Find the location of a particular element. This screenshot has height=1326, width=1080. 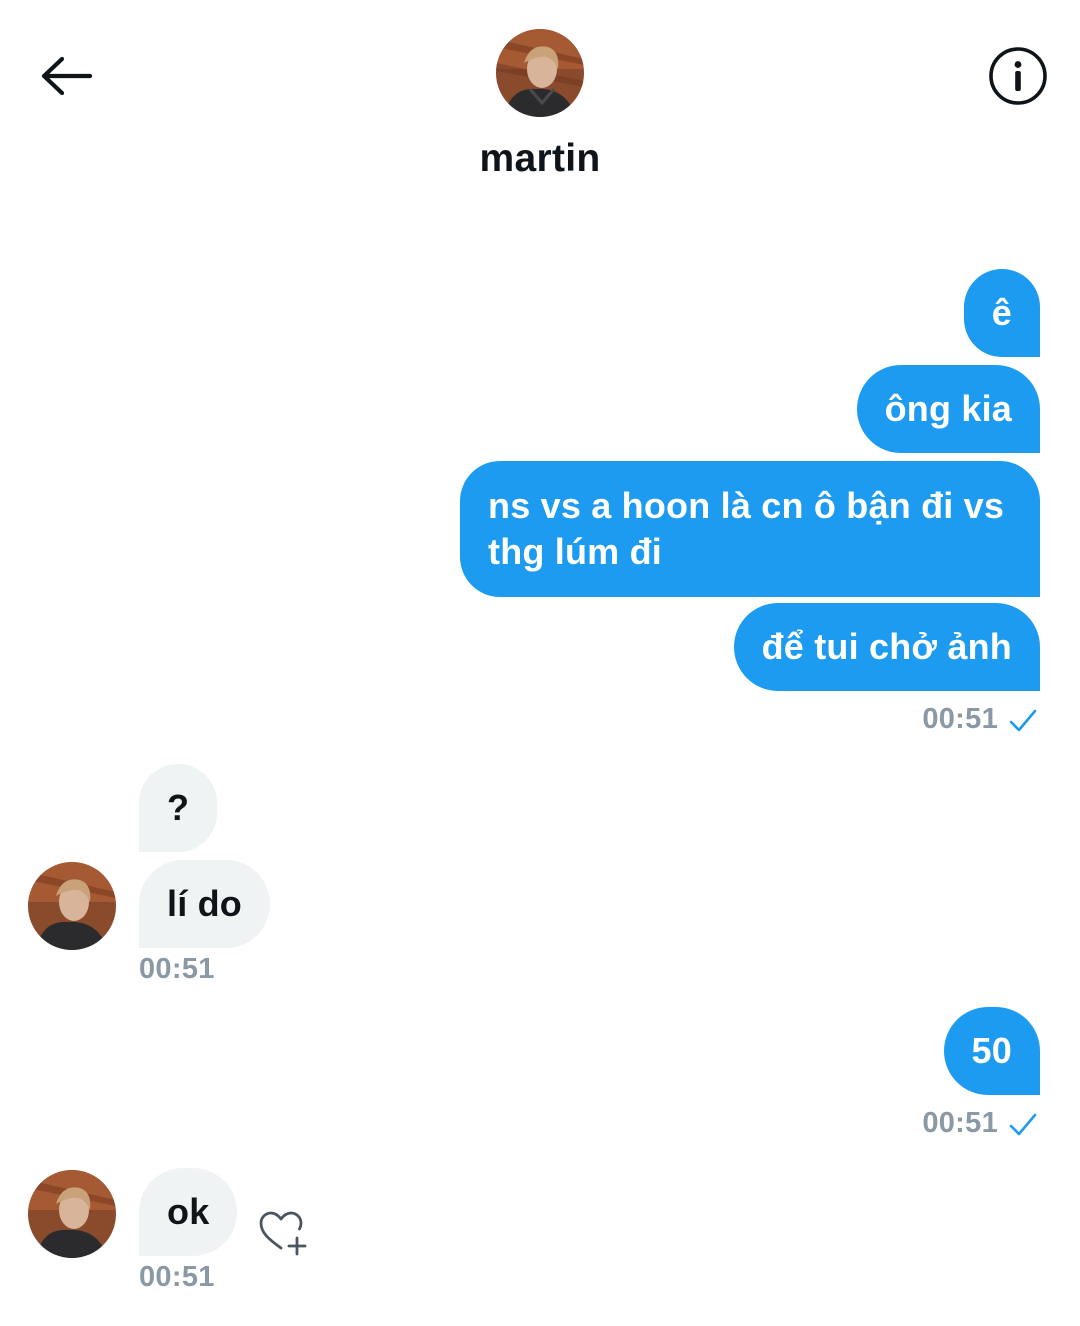

contact-avatar is located at coordinates (540, 73).